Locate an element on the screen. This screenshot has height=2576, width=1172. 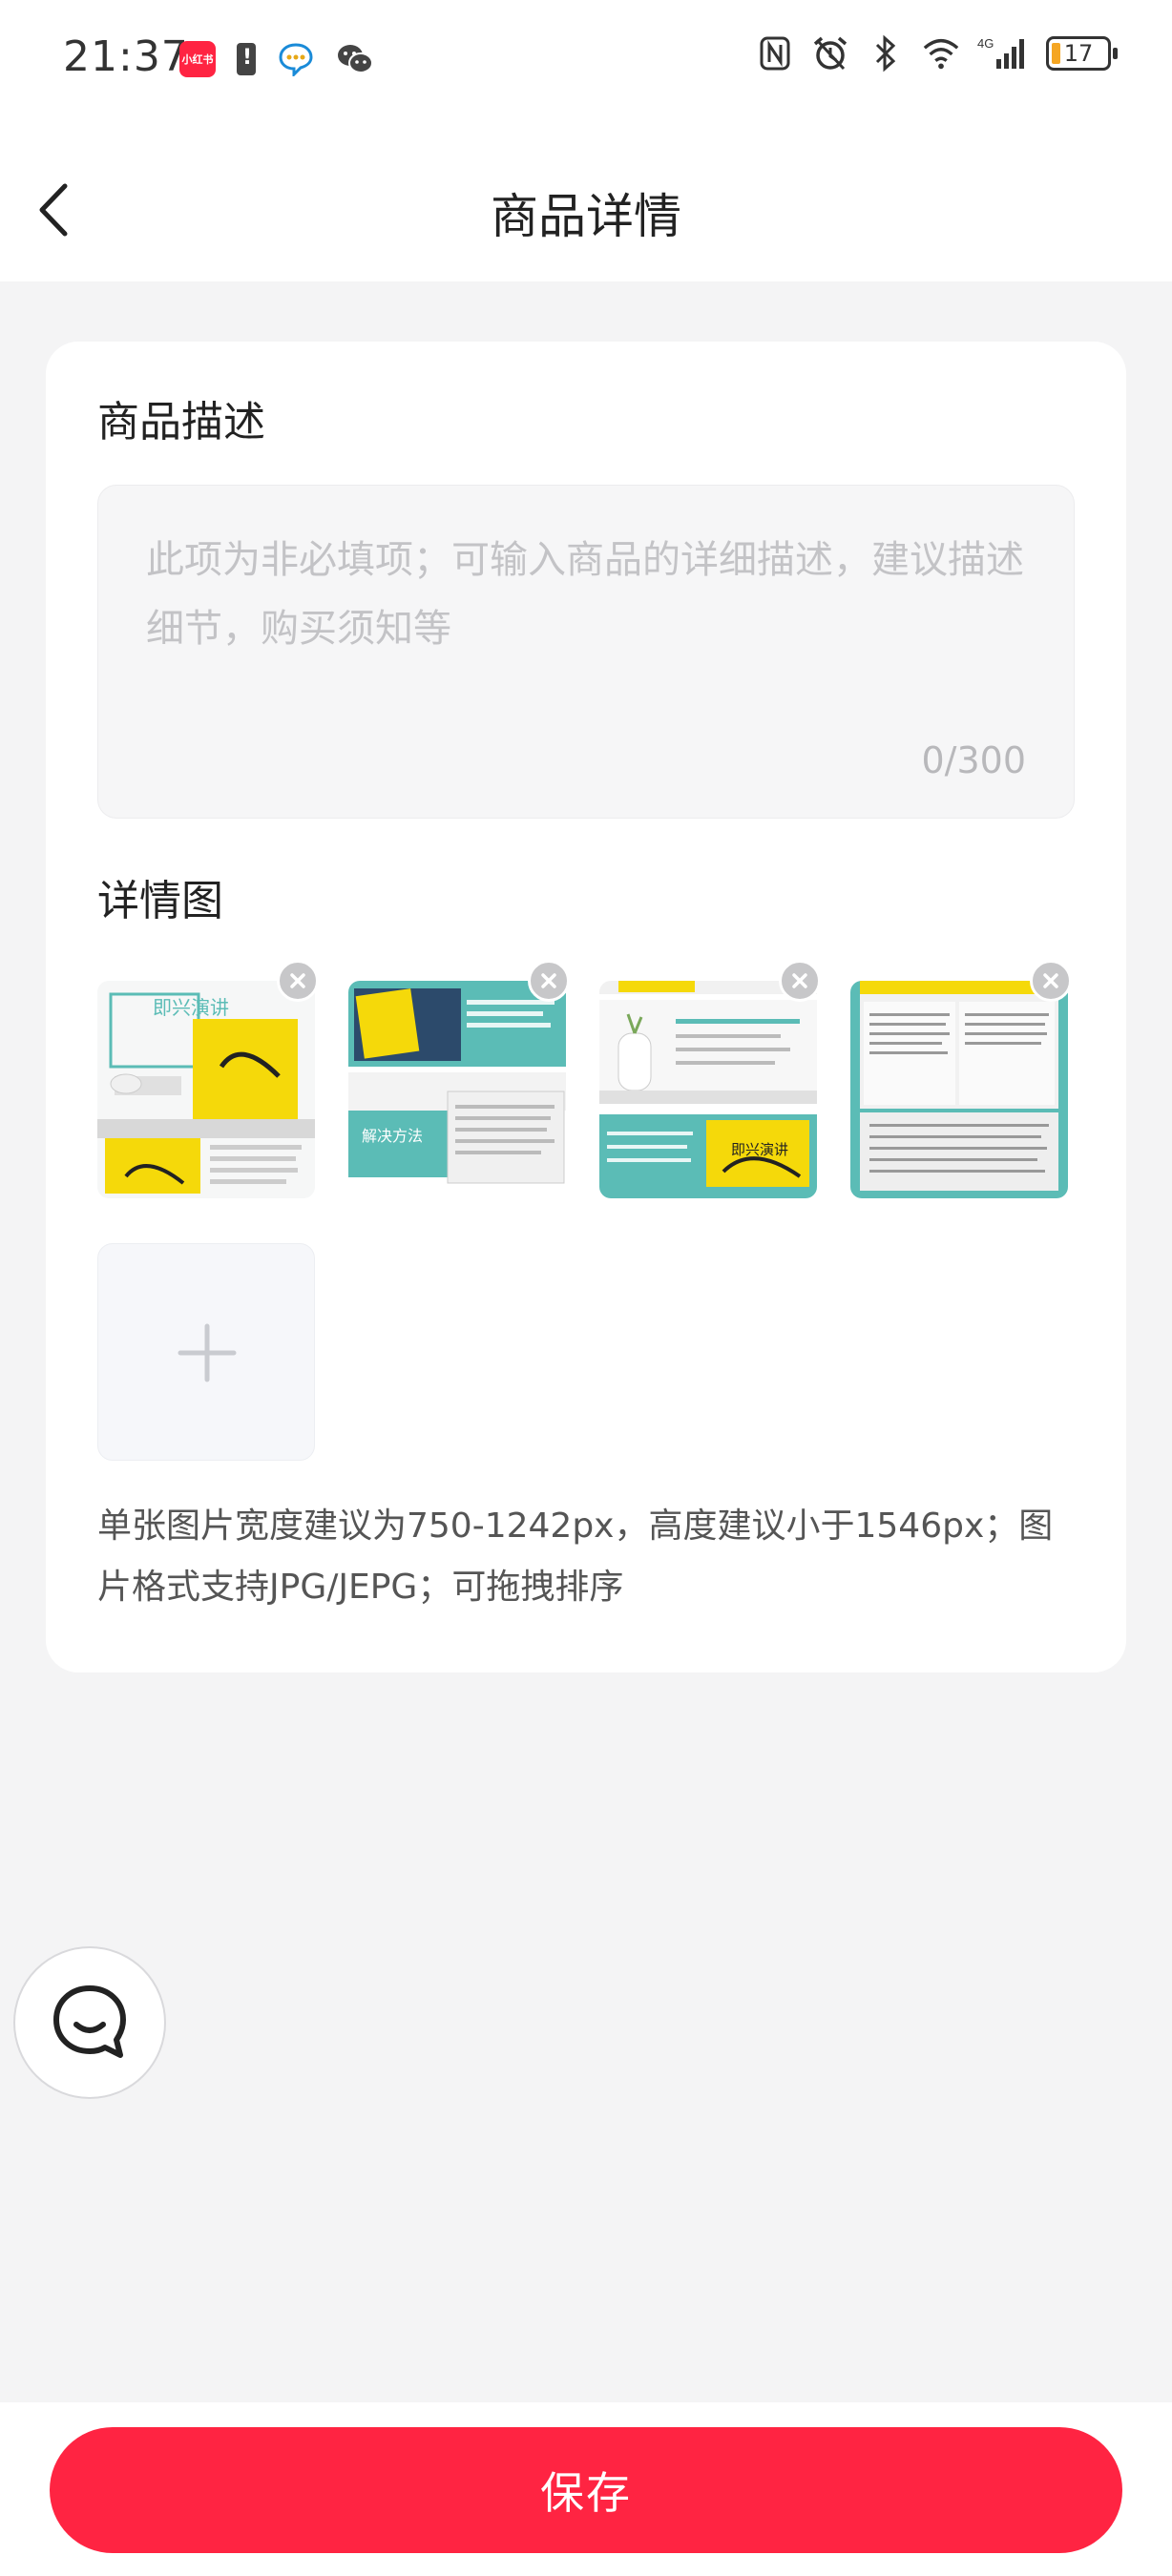
remove-image-1-button is located at coordinates (298, 981).